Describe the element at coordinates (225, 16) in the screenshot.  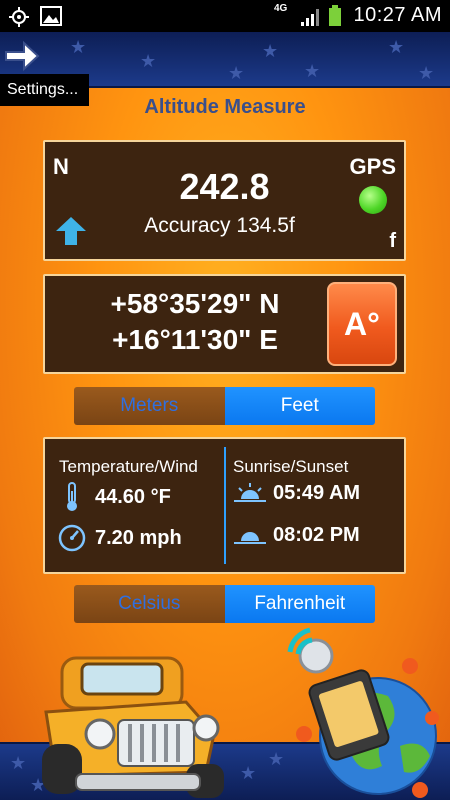
I see `status-bar: 4G 10:27 AM` at that location.